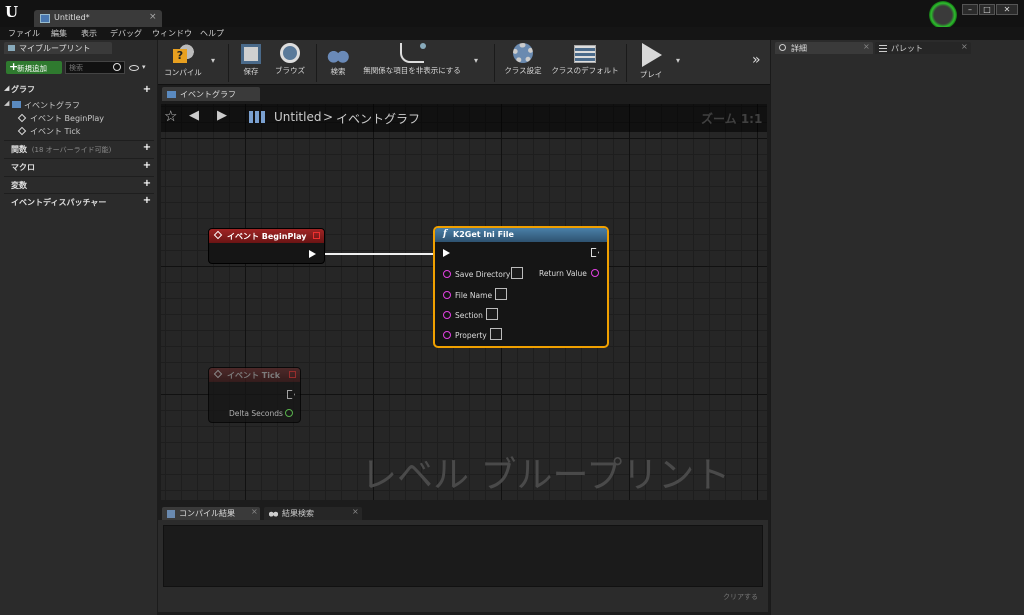 This screenshot has width=1024, height=615. What do you see at coordinates (134, 68) in the screenshot?
I see `visibility-eye-icon` at bounding box center [134, 68].